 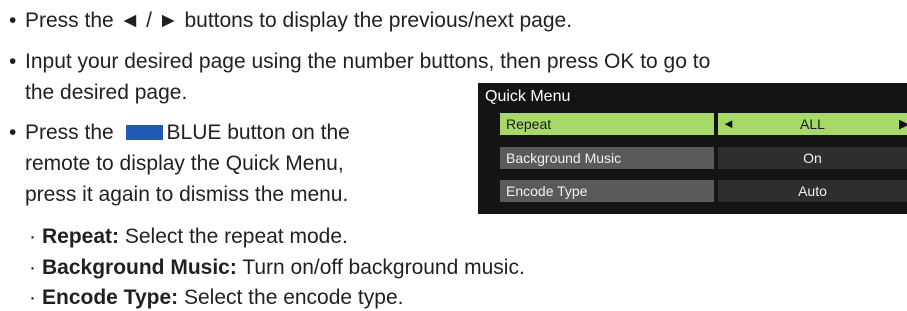 What do you see at coordinates (812, 158) in the screenshot?
I see `quick-menu-row-value: On` at bounding box center [812, 158].